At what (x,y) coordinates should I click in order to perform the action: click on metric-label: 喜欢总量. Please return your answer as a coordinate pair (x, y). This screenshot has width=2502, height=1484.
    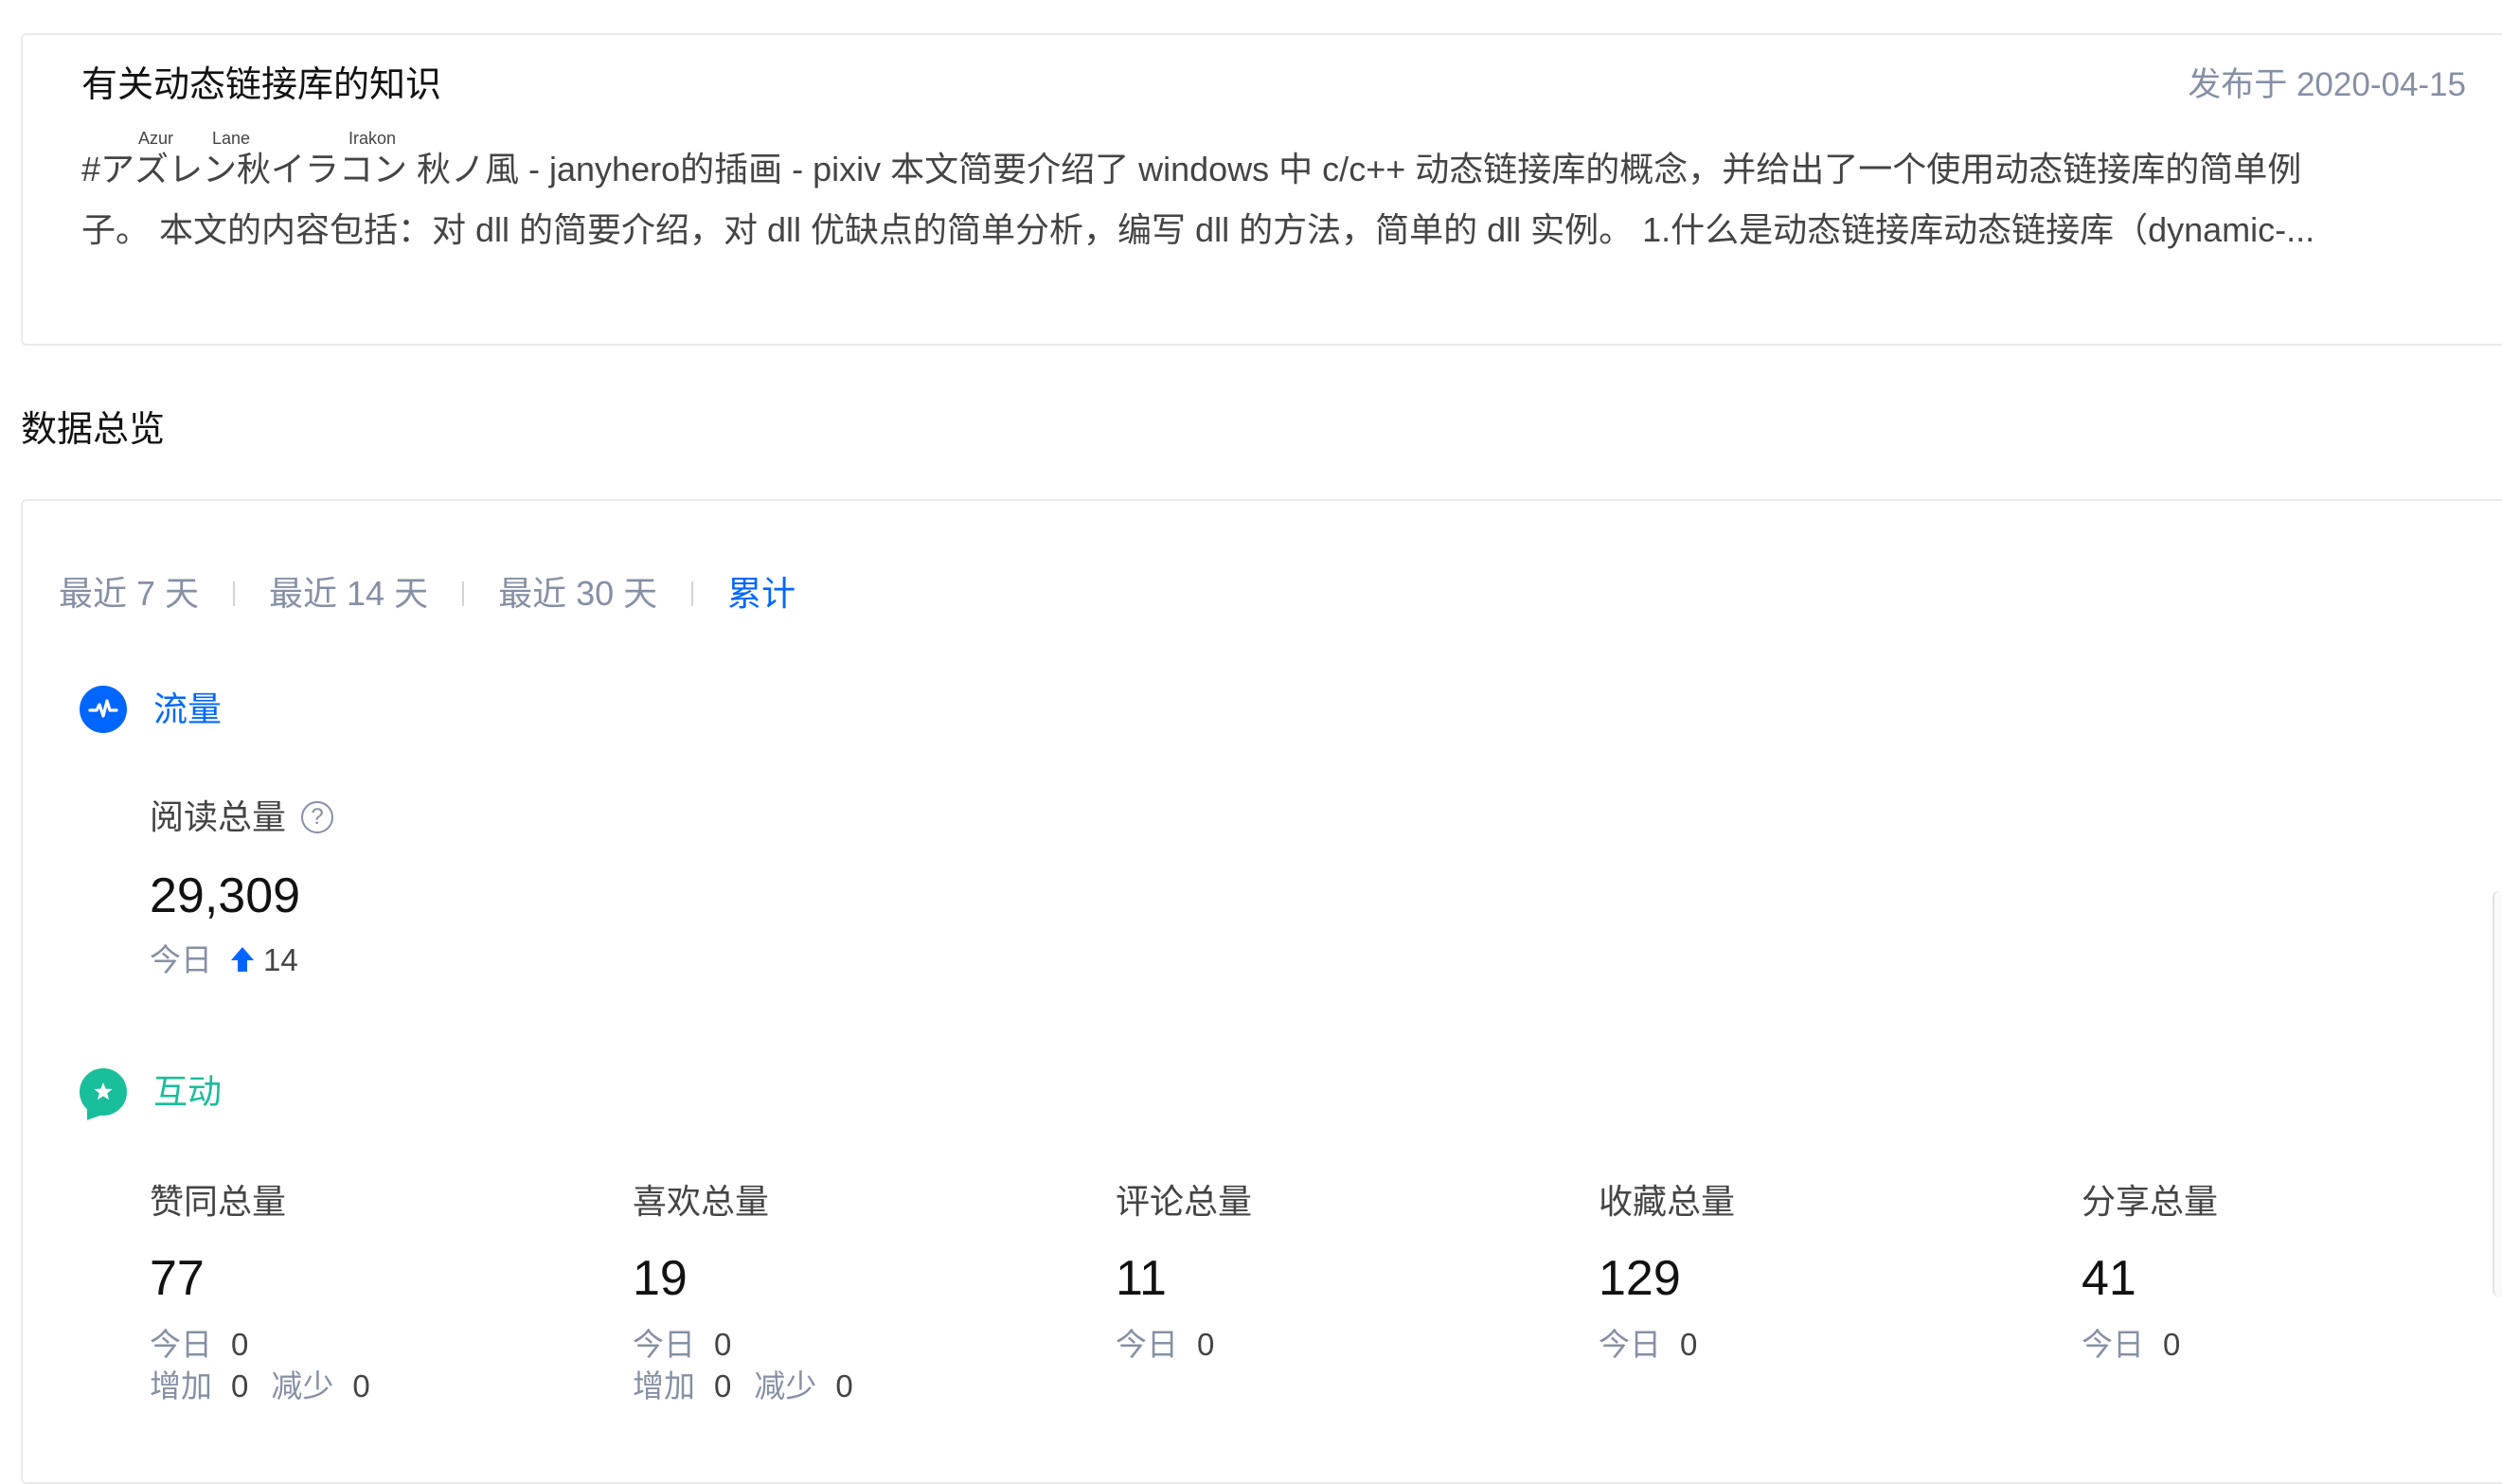
    Looking at the image, I should click on (701, 1201).